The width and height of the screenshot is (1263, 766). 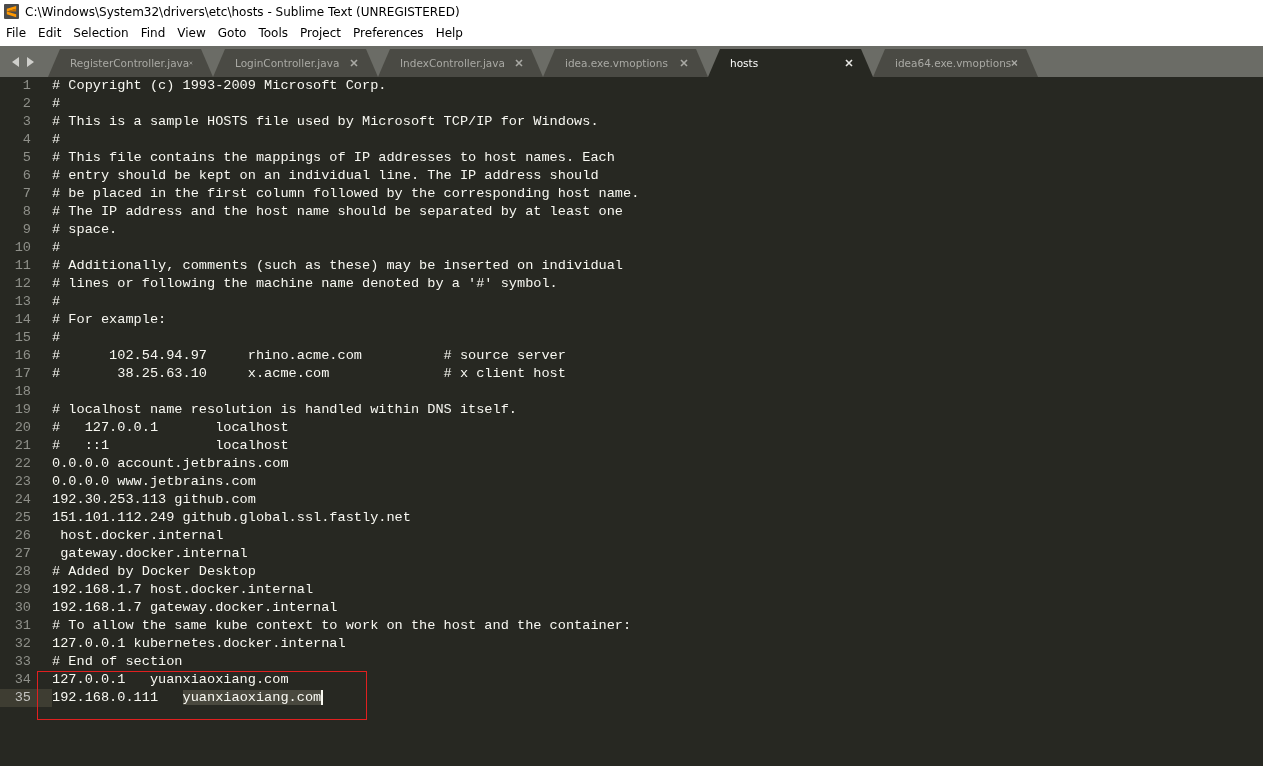 I want to click on code-line: # space., so click(x=85, y=229).